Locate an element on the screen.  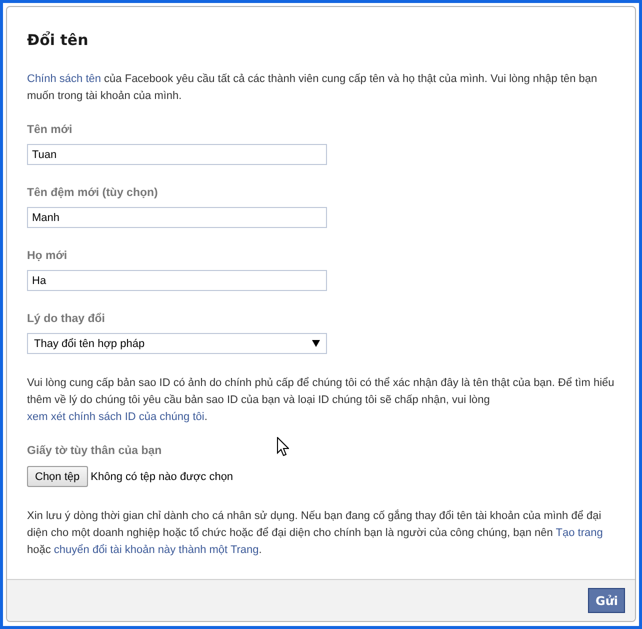
page-link: chuyển đổi tài khoản này thành một Trang is located at coordinates (156, 550).